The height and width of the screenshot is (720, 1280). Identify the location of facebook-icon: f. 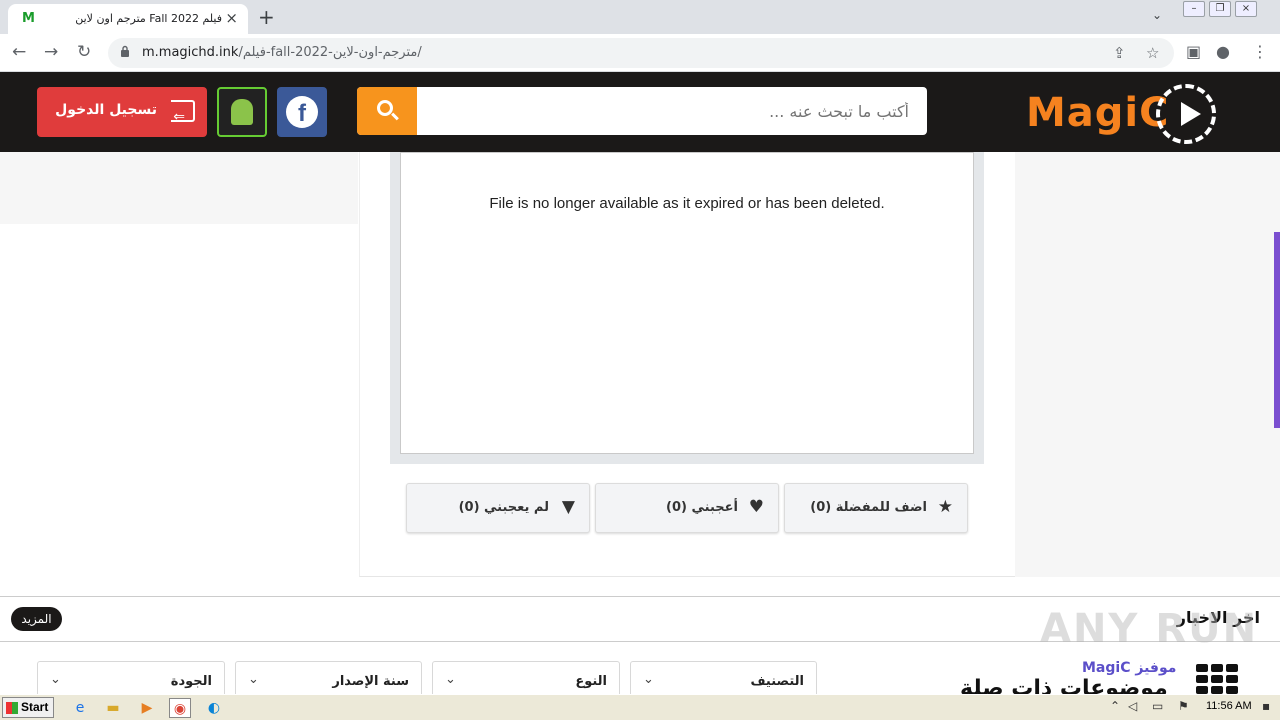
(302, 112).